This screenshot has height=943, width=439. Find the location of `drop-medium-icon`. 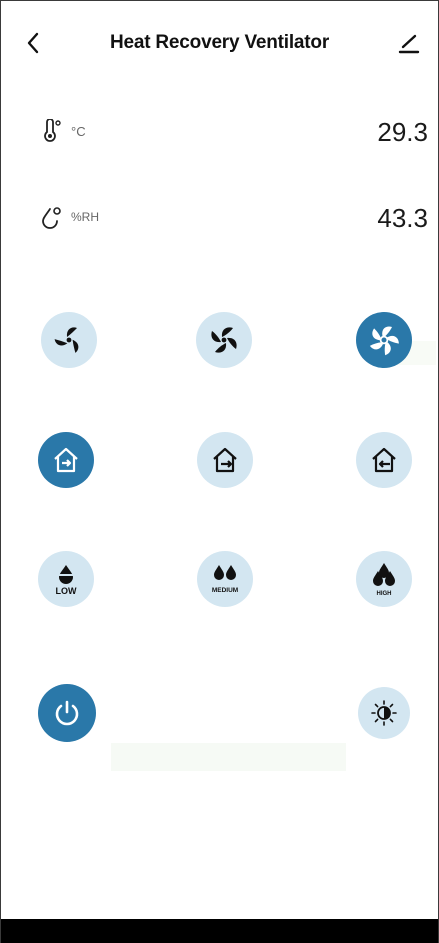

drop-medium-icon is located at coordinates (225, 572).